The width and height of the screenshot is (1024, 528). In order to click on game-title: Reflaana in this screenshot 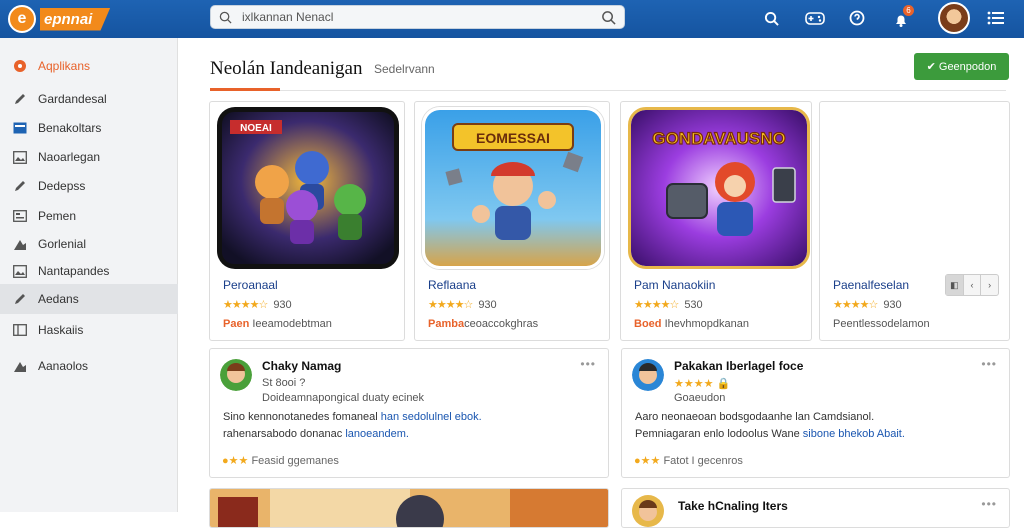, I will do `click(452, 285)`.